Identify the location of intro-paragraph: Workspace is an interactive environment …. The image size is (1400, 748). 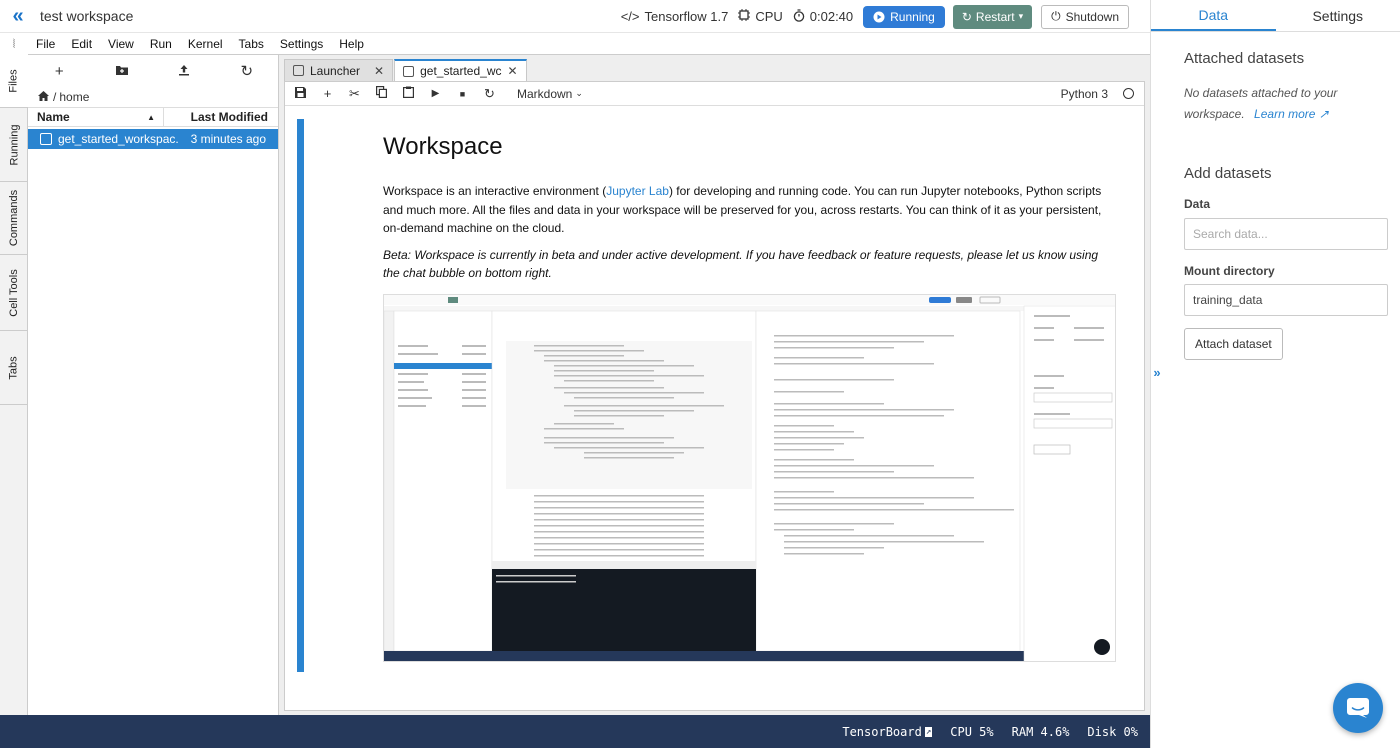
(750, 210).